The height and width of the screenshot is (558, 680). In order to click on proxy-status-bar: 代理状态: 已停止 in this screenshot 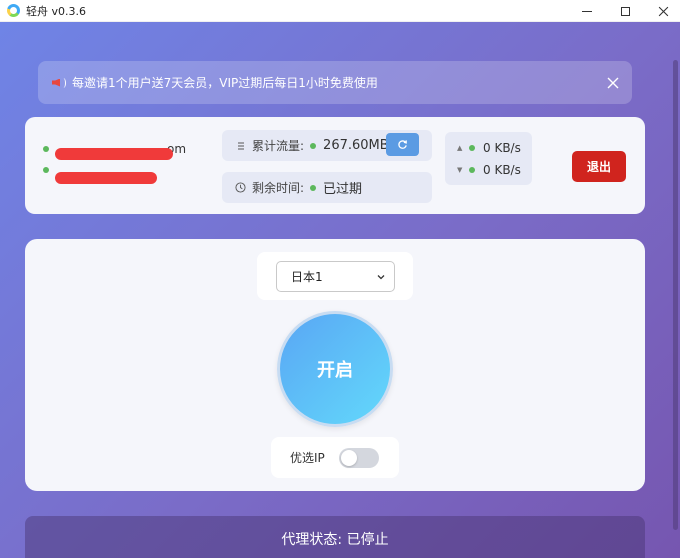, I will do `click(335, 537)`.